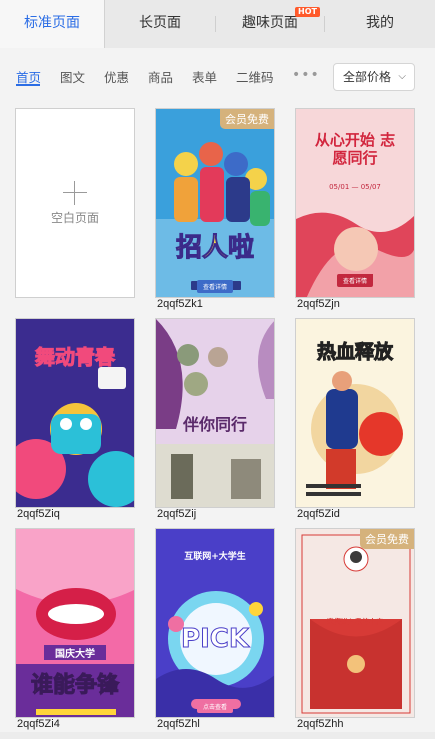  What do you see at coordinates (38, 514) in the screenshot?
I see `template-code: 2qqf5Ziq` at bounding box center [38, 514].